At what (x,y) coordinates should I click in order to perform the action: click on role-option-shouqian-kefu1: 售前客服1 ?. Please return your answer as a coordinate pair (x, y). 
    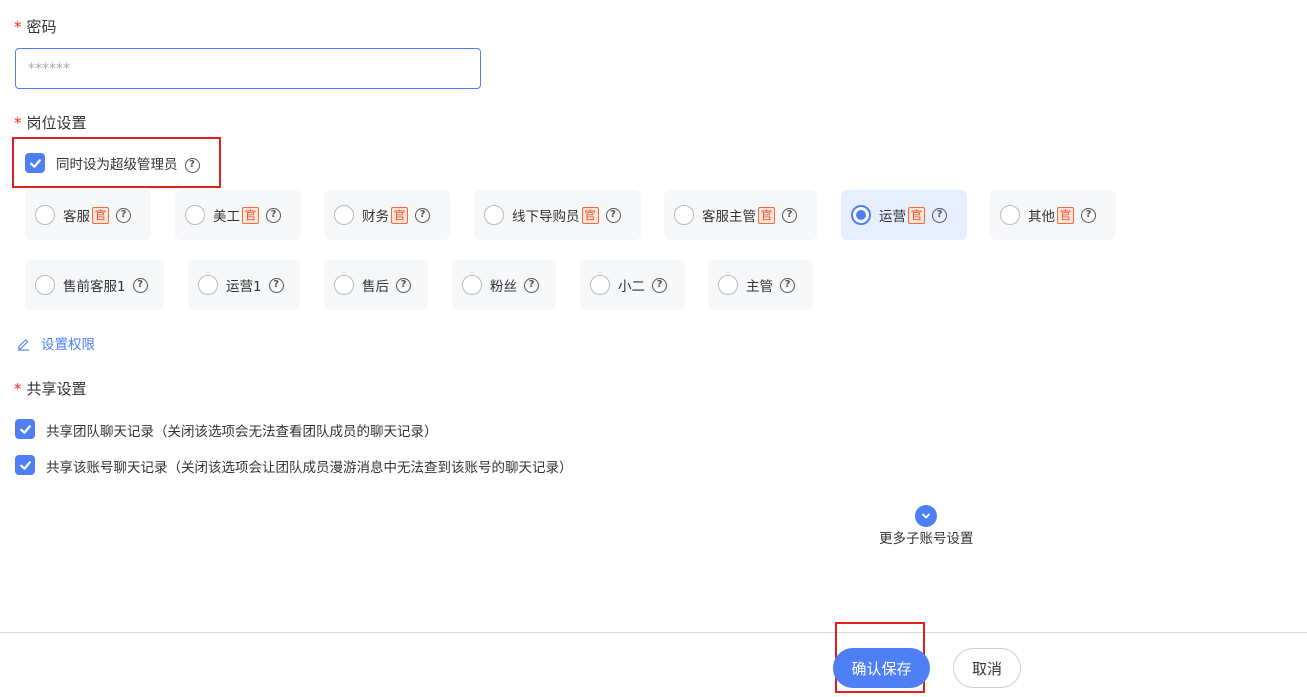
    Looking at the image, I should click on (94, 285).